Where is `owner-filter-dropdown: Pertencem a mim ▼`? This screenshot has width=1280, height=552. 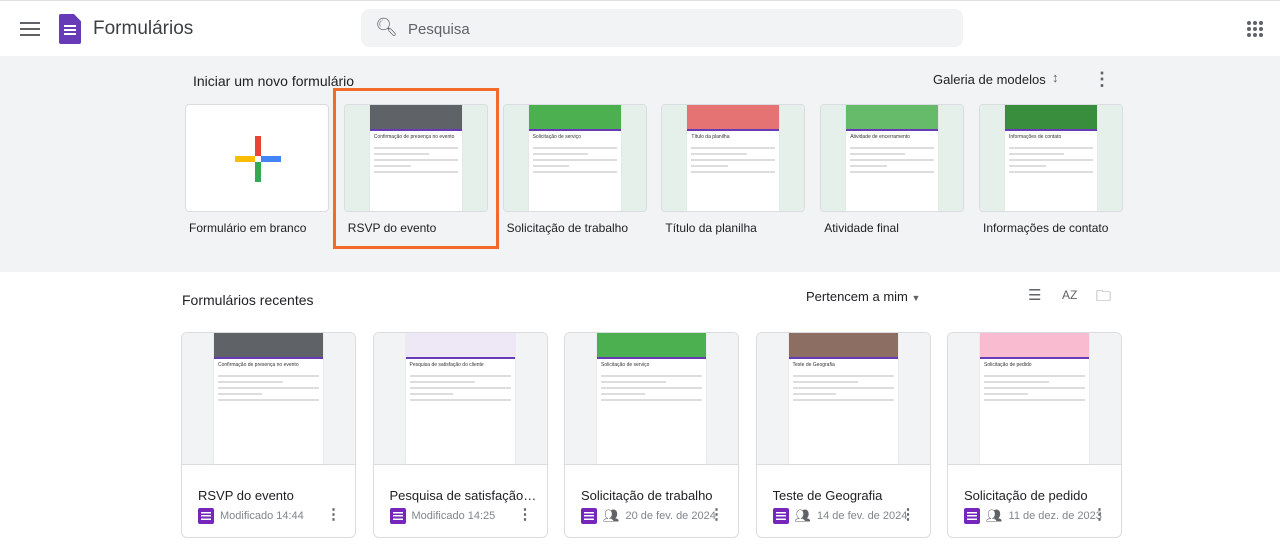 owner-filter-dropdown: Pertencem a mim ▼ is located at coordinates (863, 296).